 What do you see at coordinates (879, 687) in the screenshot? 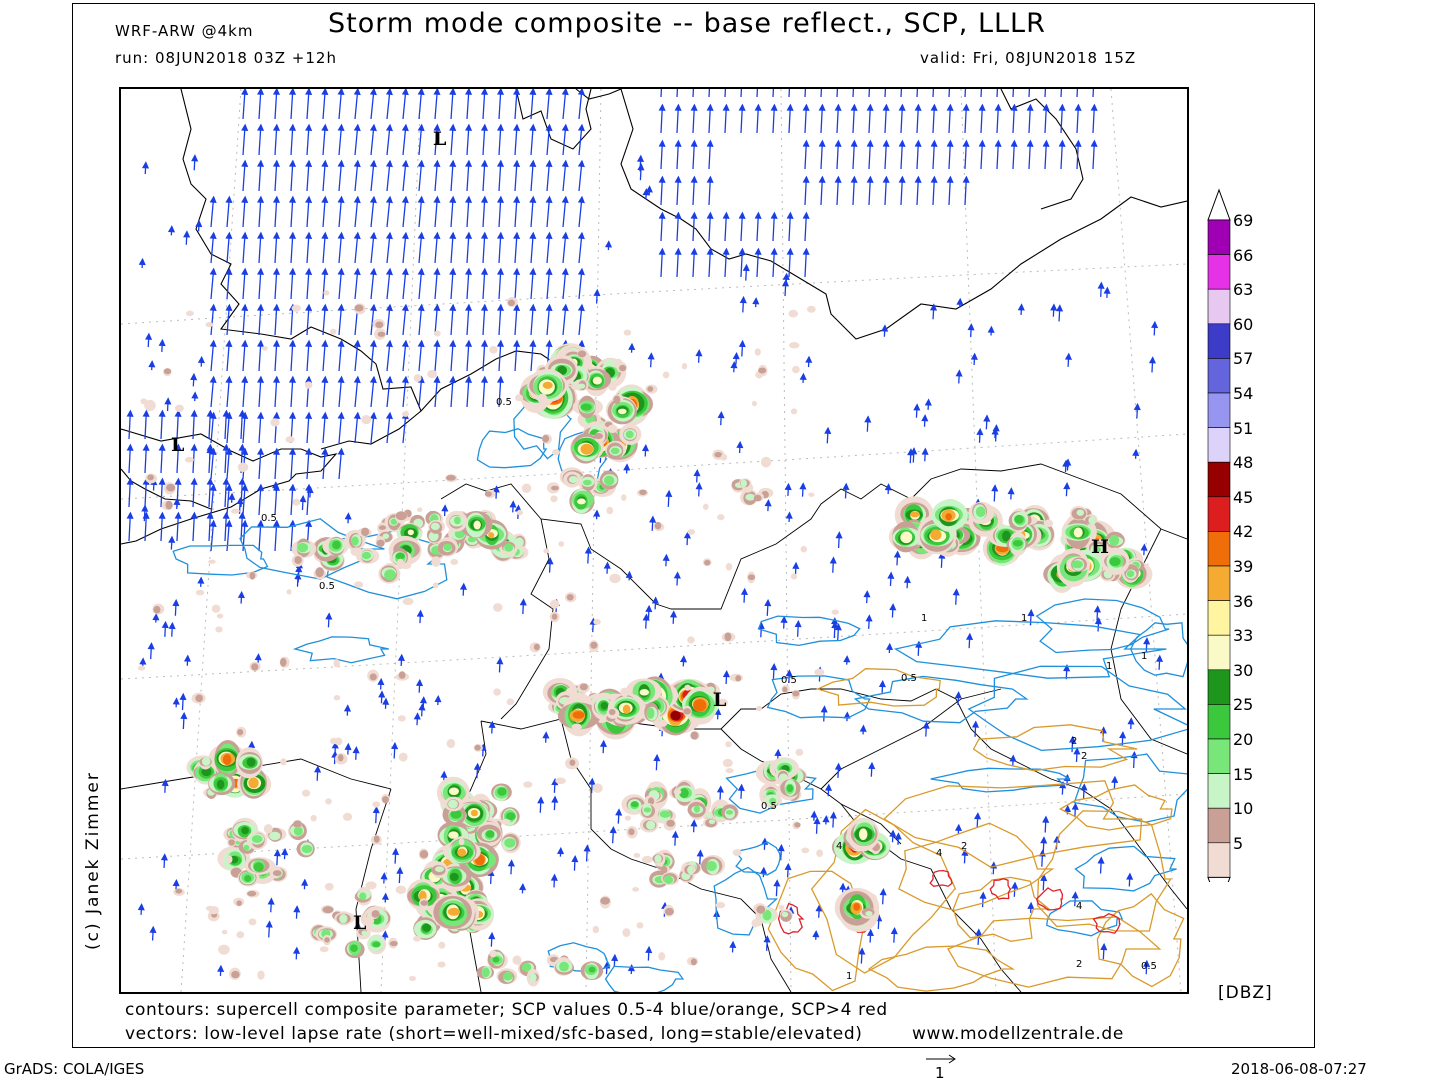
I see `scp-contour-mid` at bounding box center [879, 687].